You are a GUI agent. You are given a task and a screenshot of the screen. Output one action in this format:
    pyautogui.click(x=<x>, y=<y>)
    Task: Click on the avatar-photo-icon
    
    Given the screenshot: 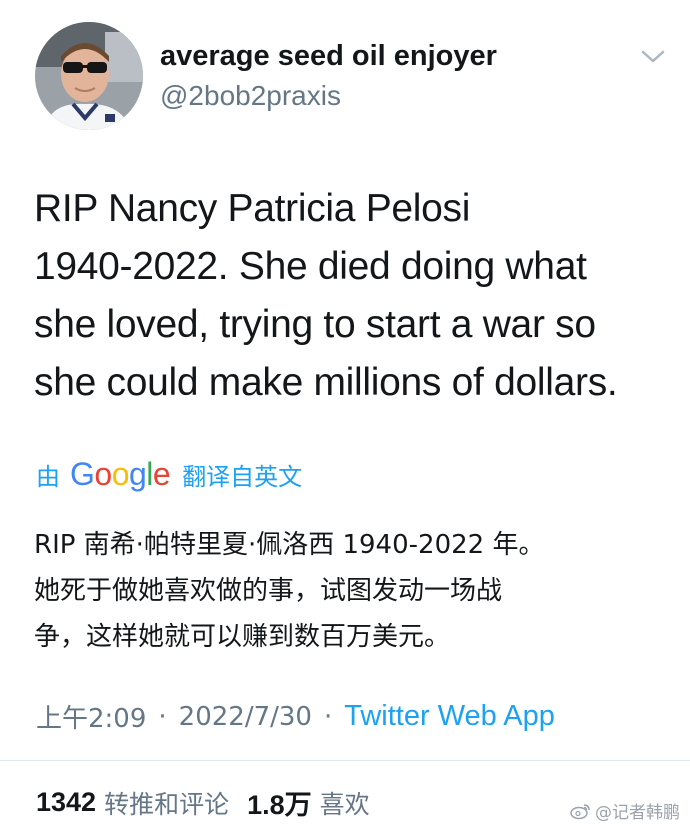 What is the action you would take?
    pyautogui.click(x=89, y=76)
    